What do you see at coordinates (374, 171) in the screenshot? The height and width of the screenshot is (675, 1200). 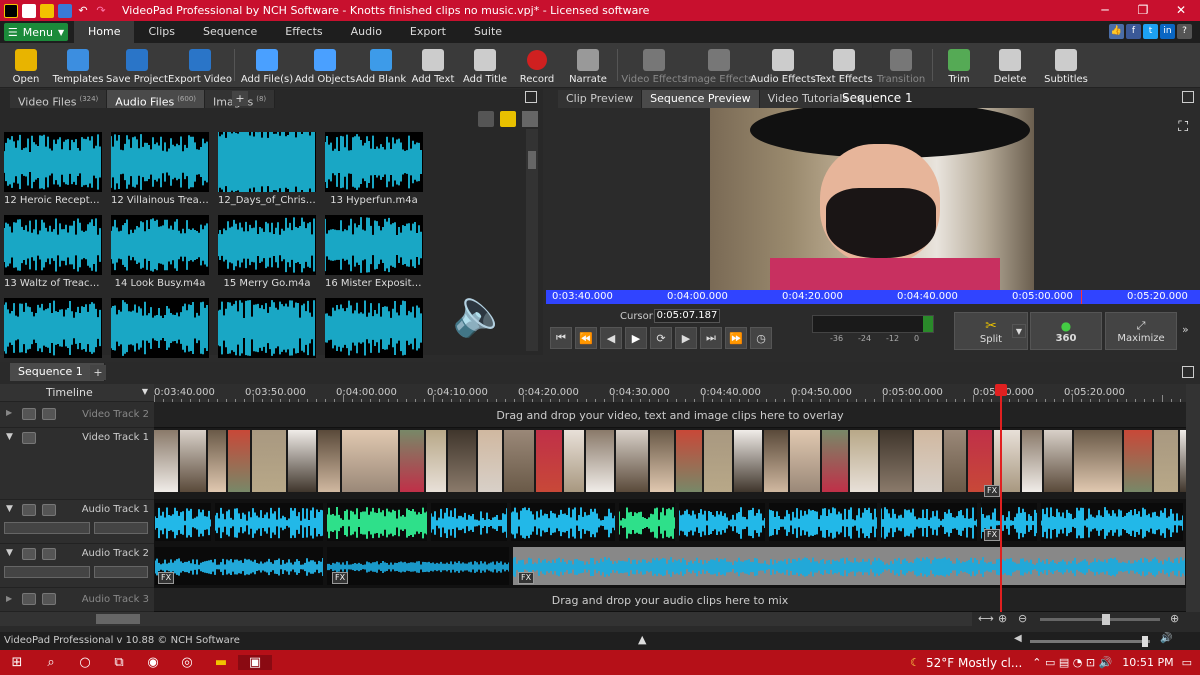 I see `audio-file-tile: 13 Hyperfun.m4a` at bounding box center [374, 171].